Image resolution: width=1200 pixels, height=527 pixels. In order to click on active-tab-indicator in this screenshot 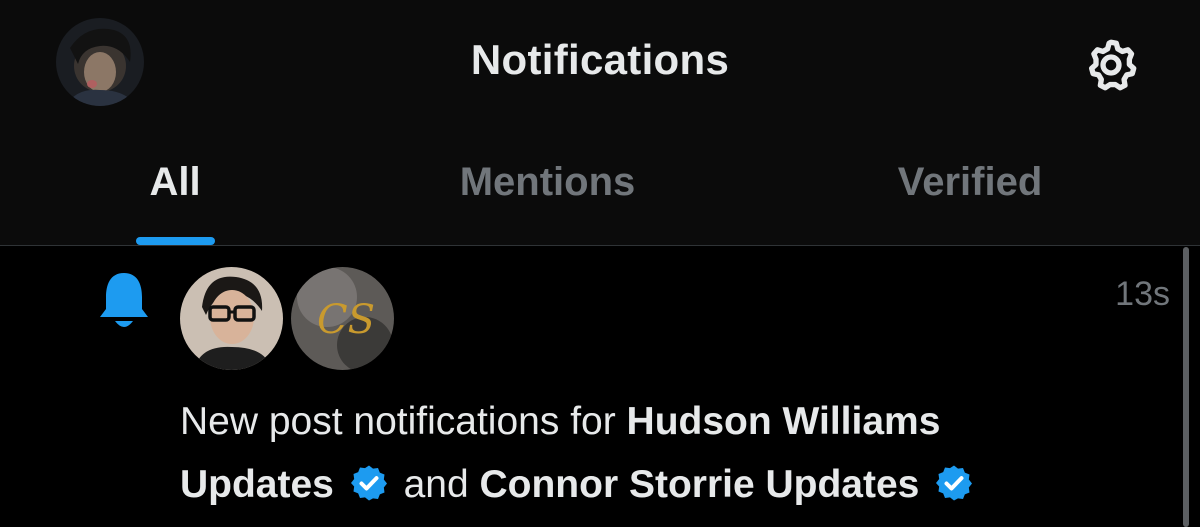, I will do `click(175, 241)`.